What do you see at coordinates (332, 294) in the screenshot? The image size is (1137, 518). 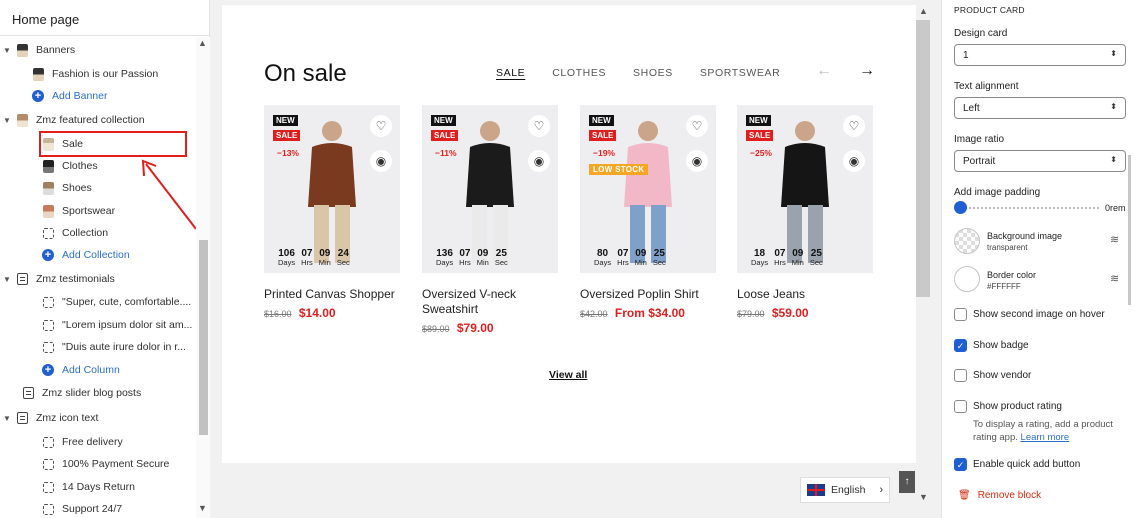 I see `product-title: Printed Canvas Shopper` at bounding box center [332, 294].